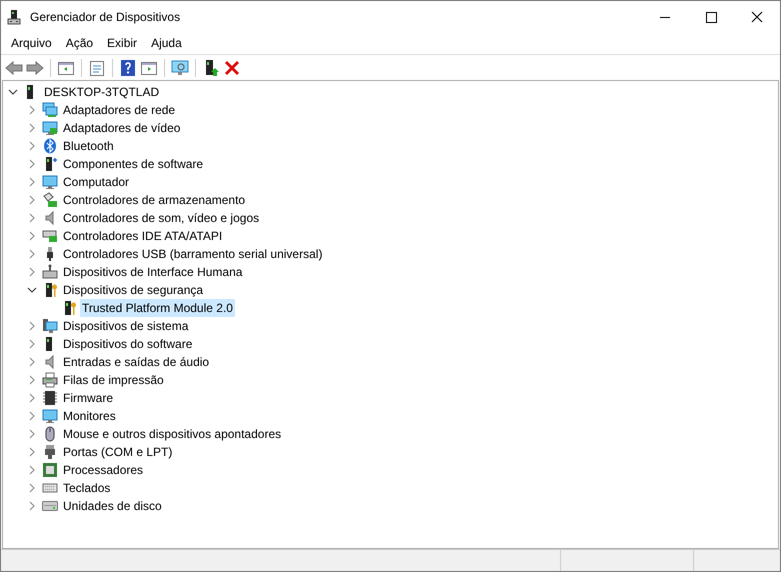 Image resolution: width=781 pixels, height=572 pixels. I want to click on tree-item: Controladores IDE ATA/ATAPI, so click(142, 236).